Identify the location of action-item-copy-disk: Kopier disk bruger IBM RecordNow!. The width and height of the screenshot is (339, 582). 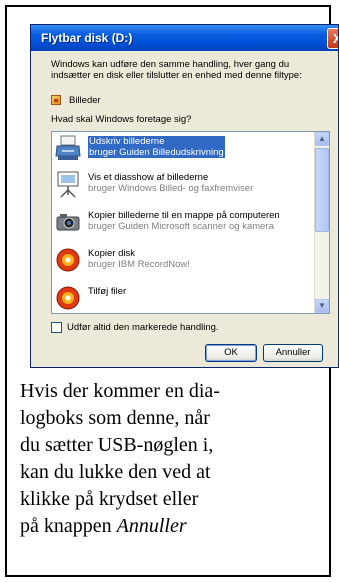
(181, 261).